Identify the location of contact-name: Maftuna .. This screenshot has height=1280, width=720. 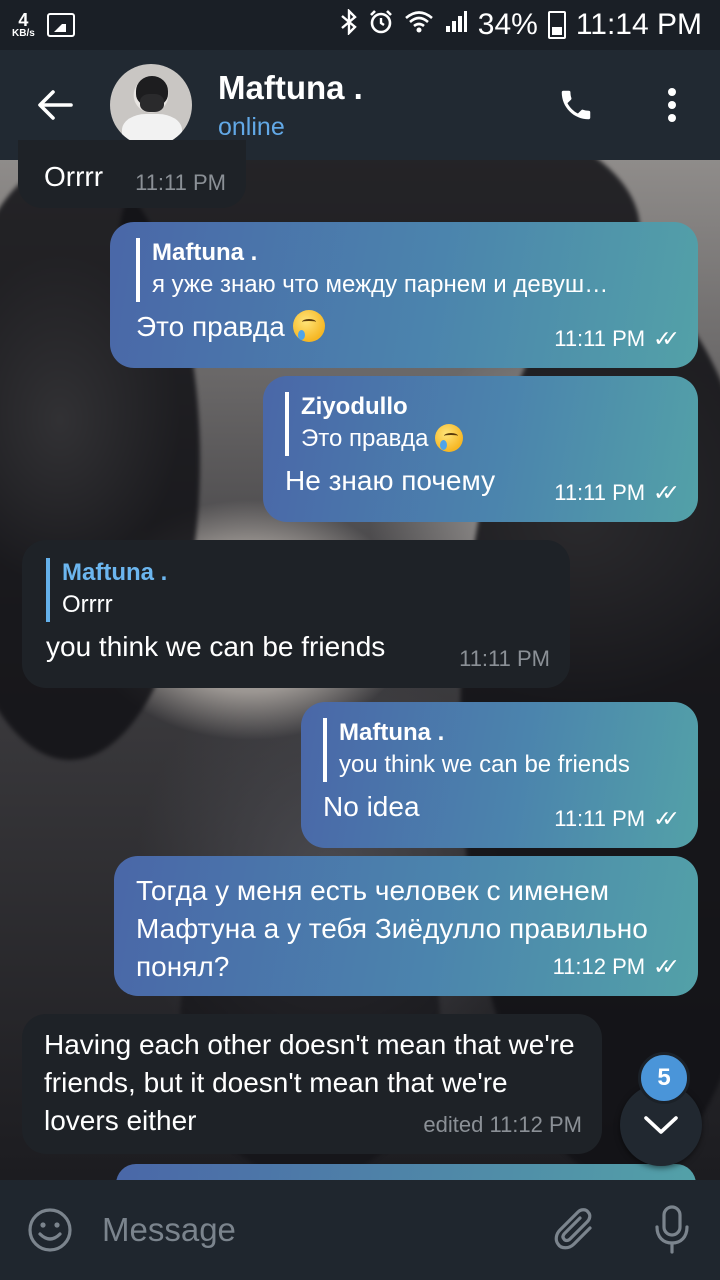
(290, 87).